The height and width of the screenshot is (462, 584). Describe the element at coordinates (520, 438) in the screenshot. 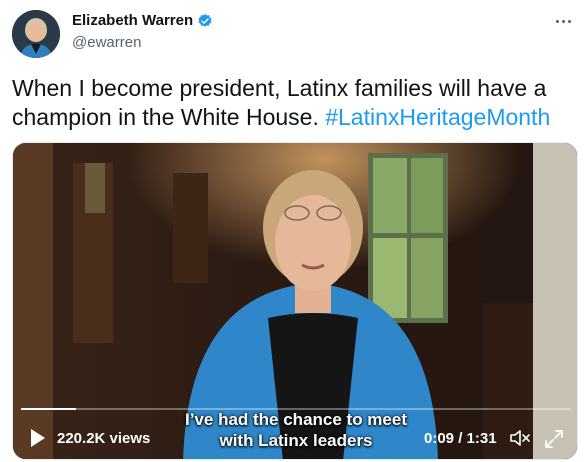

I see `mute-icon` at that location.